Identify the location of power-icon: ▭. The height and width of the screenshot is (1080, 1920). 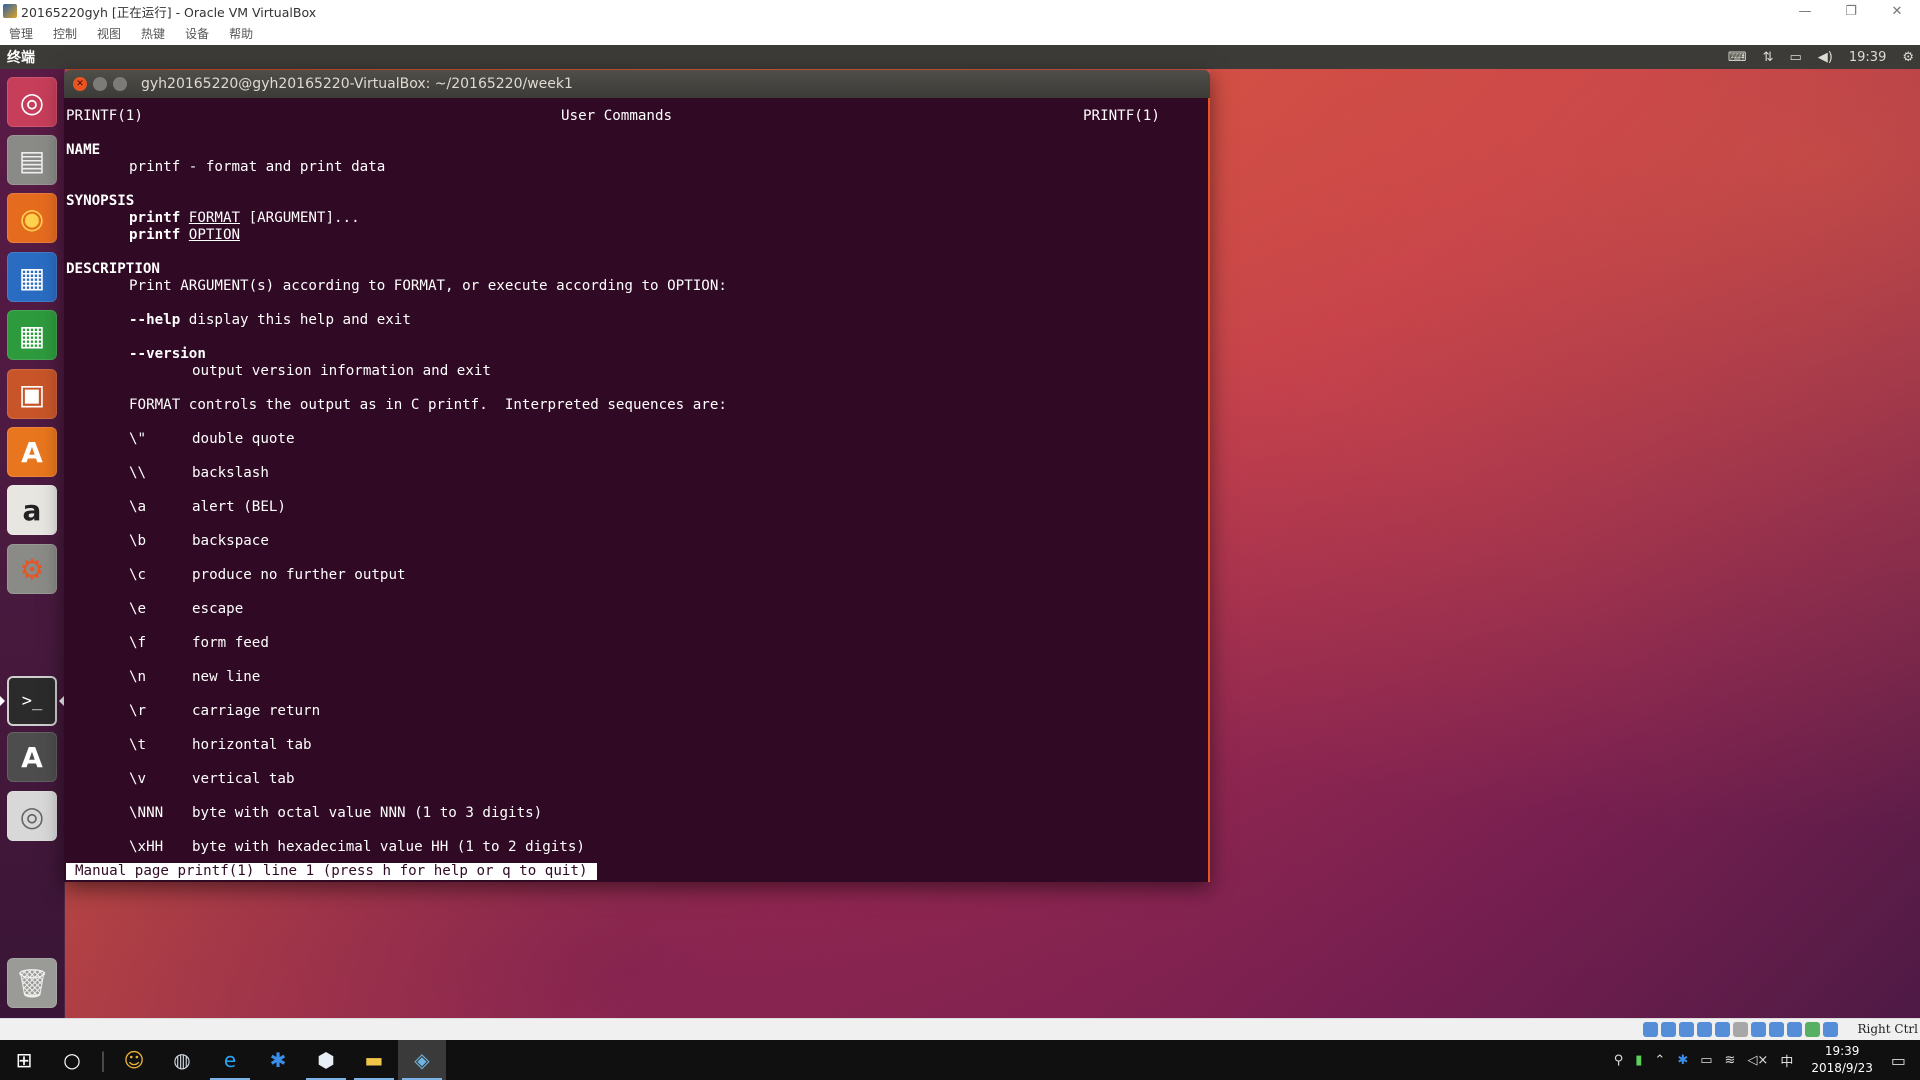
(1706, 1060).